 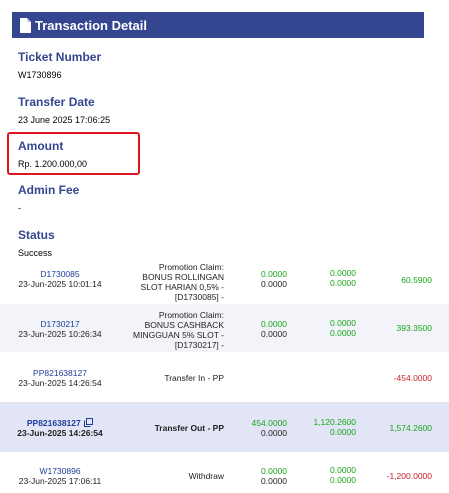 What do you see at coordinates (60, 471) in the screenshot?
I see `transaction-id-link: W1730896` at bounding box center [60, 471].